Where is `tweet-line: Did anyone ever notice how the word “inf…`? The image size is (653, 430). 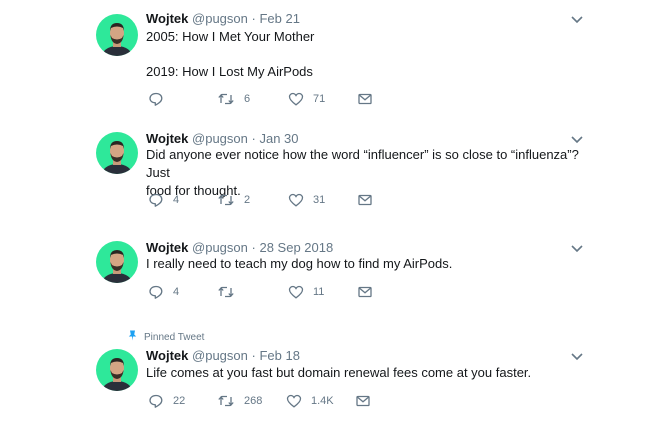 tweet-line: Did anyone ever notice how the word “inf… is located at coordinates (362, 163).